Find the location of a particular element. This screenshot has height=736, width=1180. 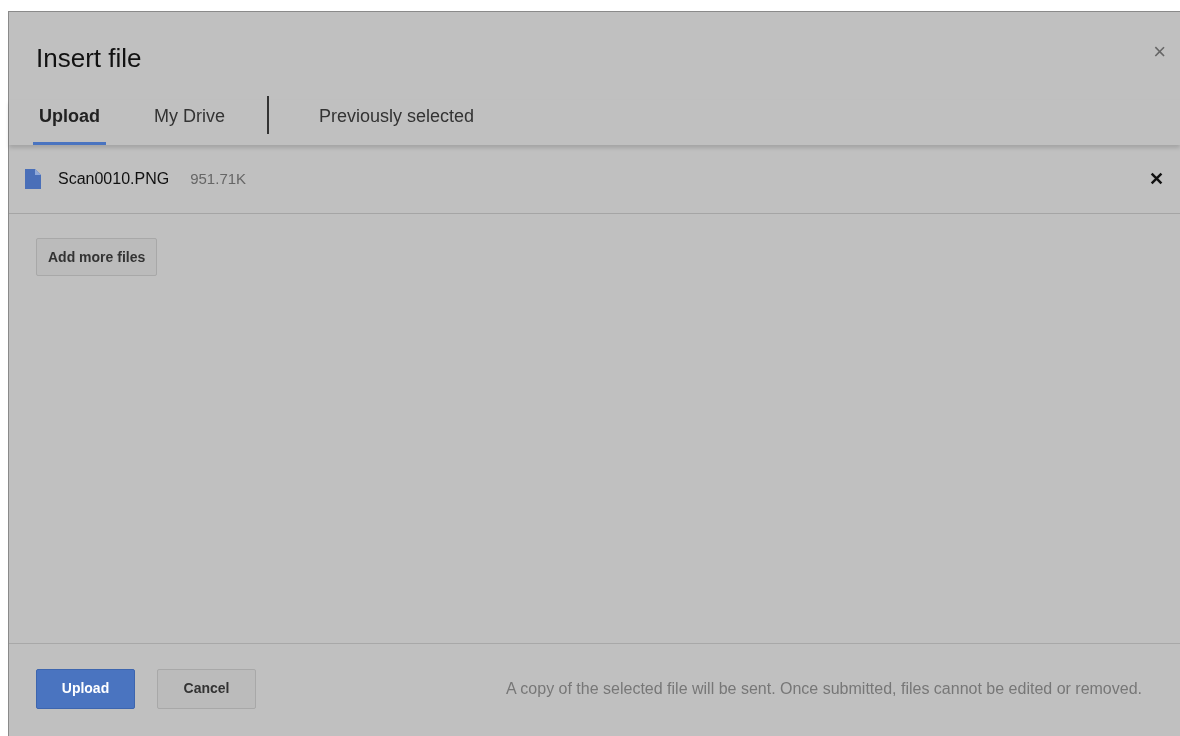

tab: My Drive is located at coordinates (189, 122).